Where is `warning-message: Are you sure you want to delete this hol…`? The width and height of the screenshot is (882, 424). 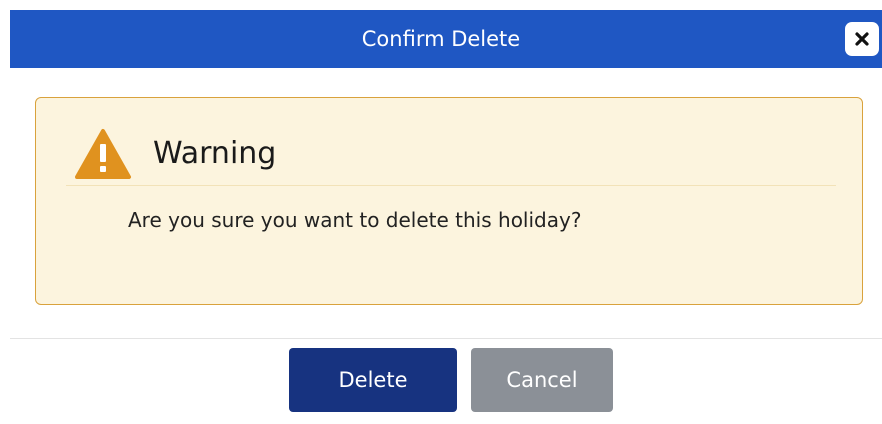 warning-message: Are you sure you want to delete this hol… is located at coordinates (355, 220).